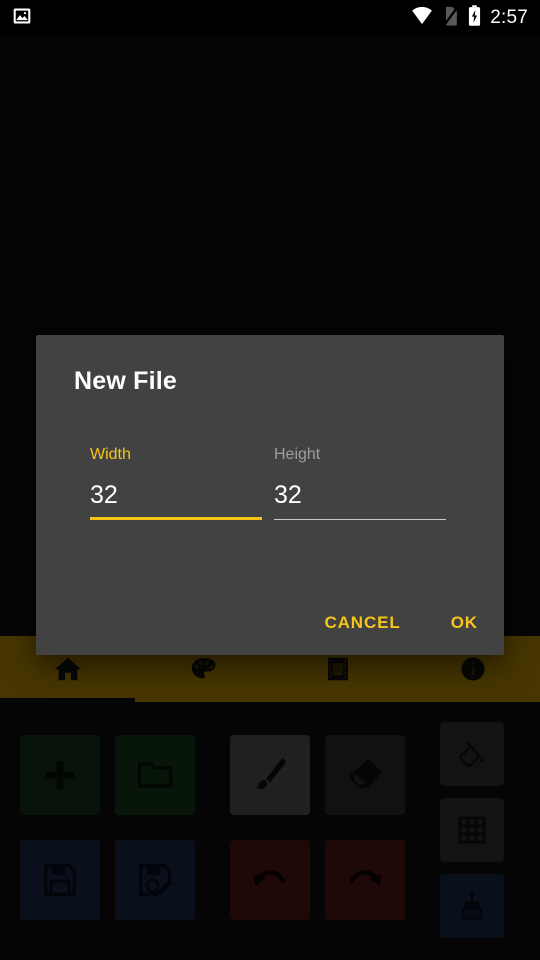 The height and width of the screenshot is (960, 540). What do you see at coordinates (509, 17) in the screenshot?
I see `status-bar-clock: 2:57` at bounding box center [509, 17].